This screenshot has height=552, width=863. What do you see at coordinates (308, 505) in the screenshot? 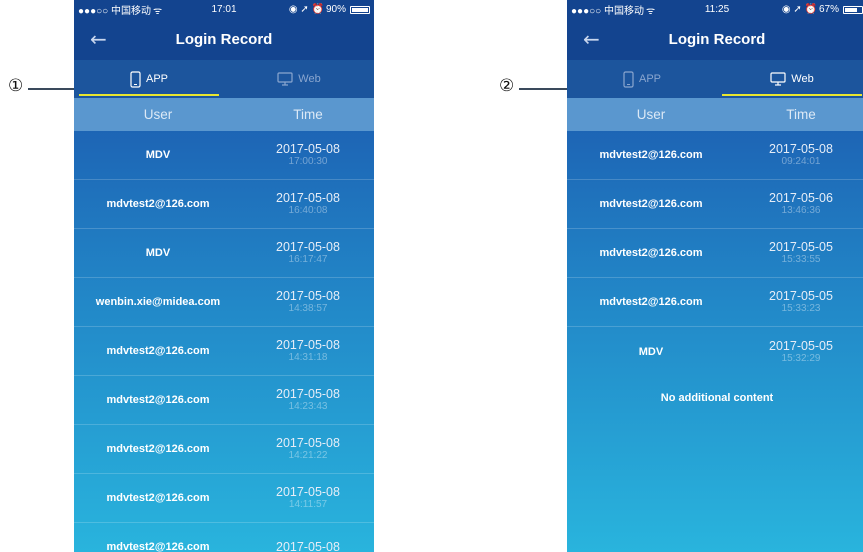
I see `row-clock: 14:11:57` at bounding box center [308, 505].